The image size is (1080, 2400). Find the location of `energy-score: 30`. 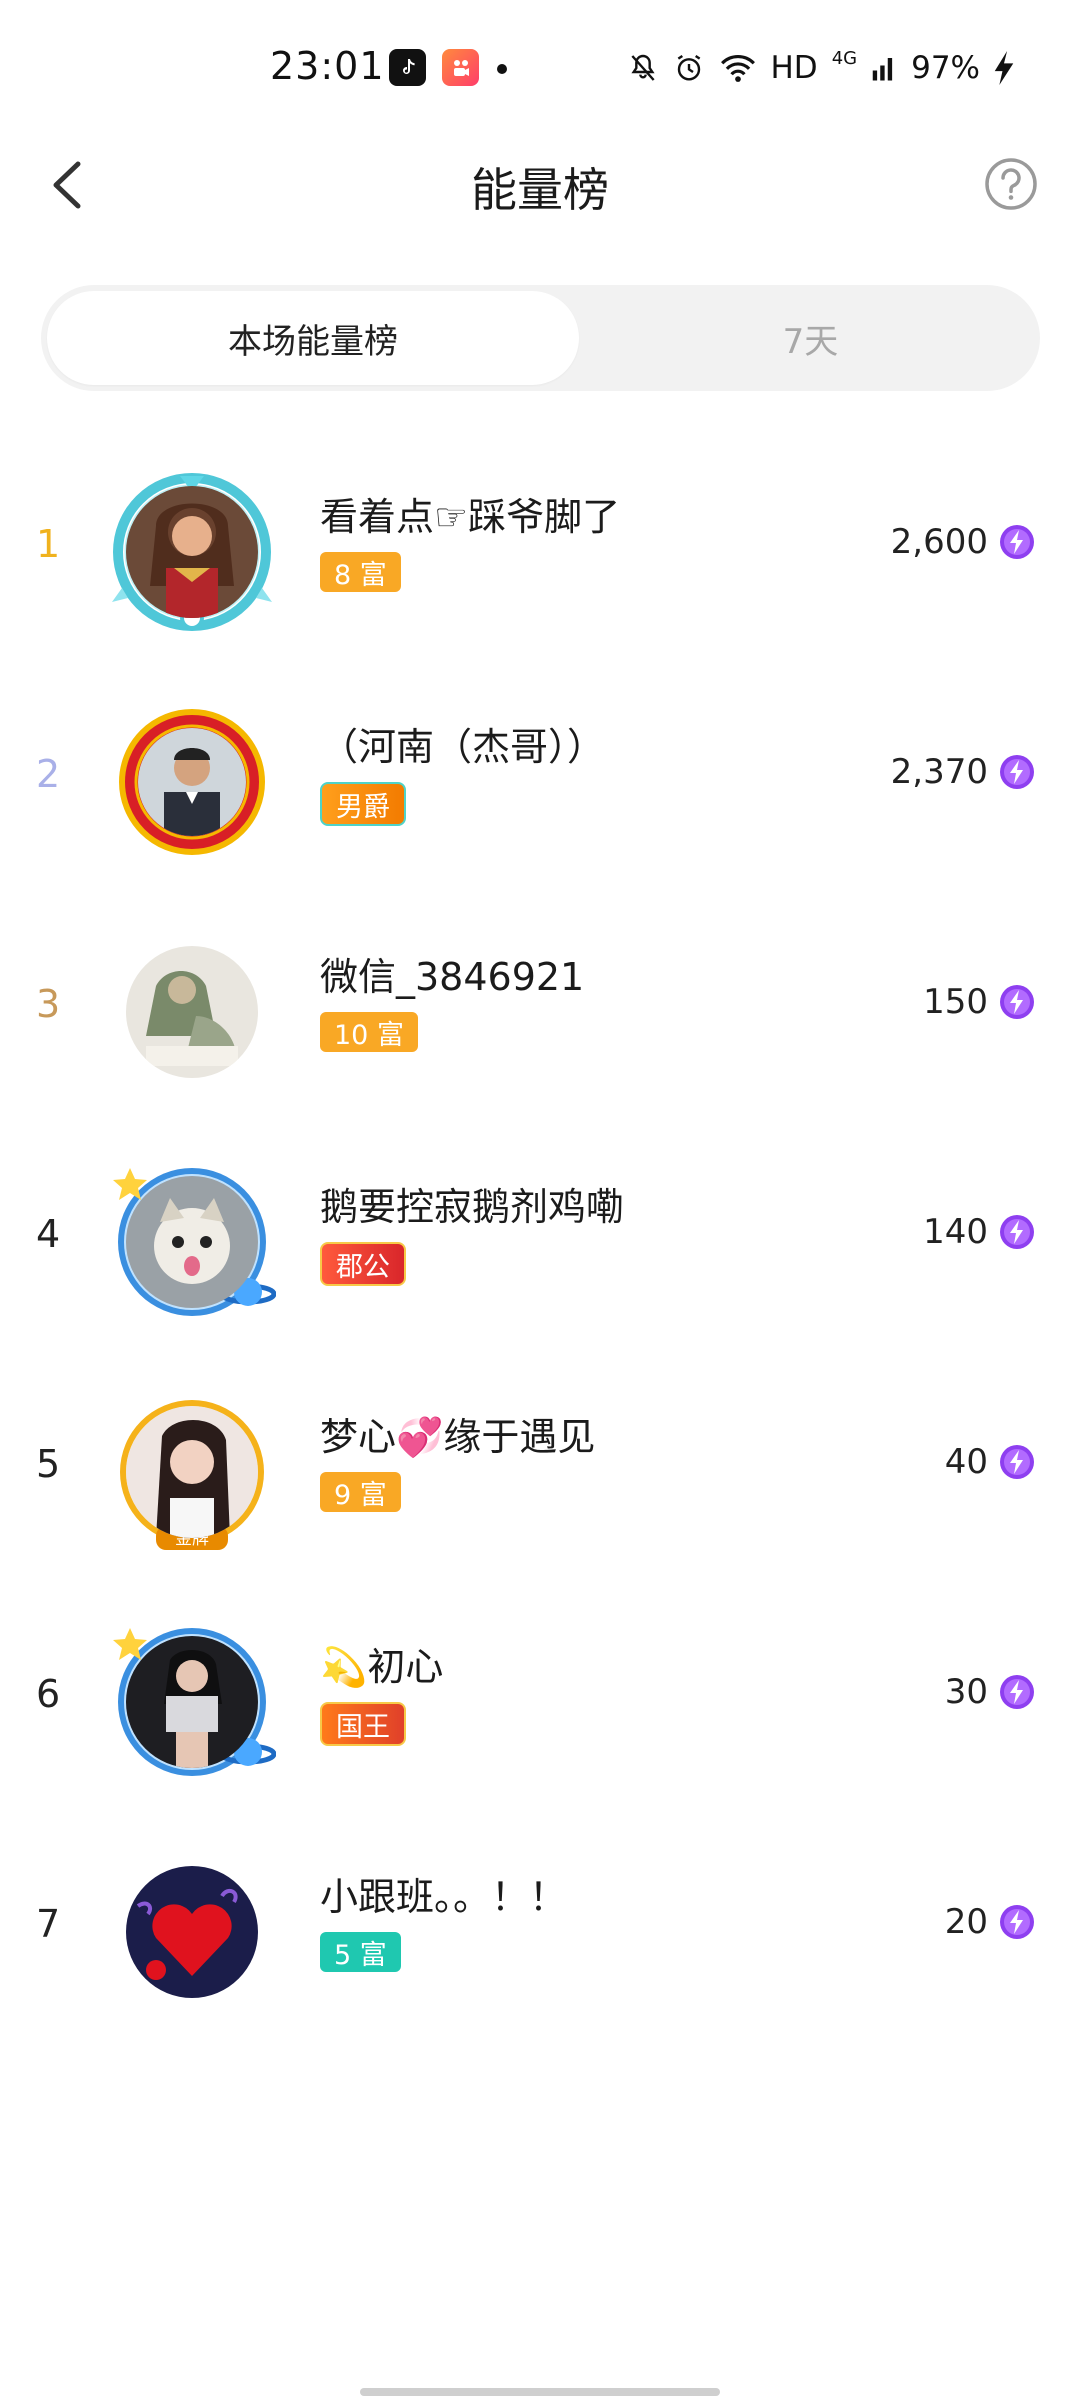

energy-score: 30 is located at coordinates (966, 1692).